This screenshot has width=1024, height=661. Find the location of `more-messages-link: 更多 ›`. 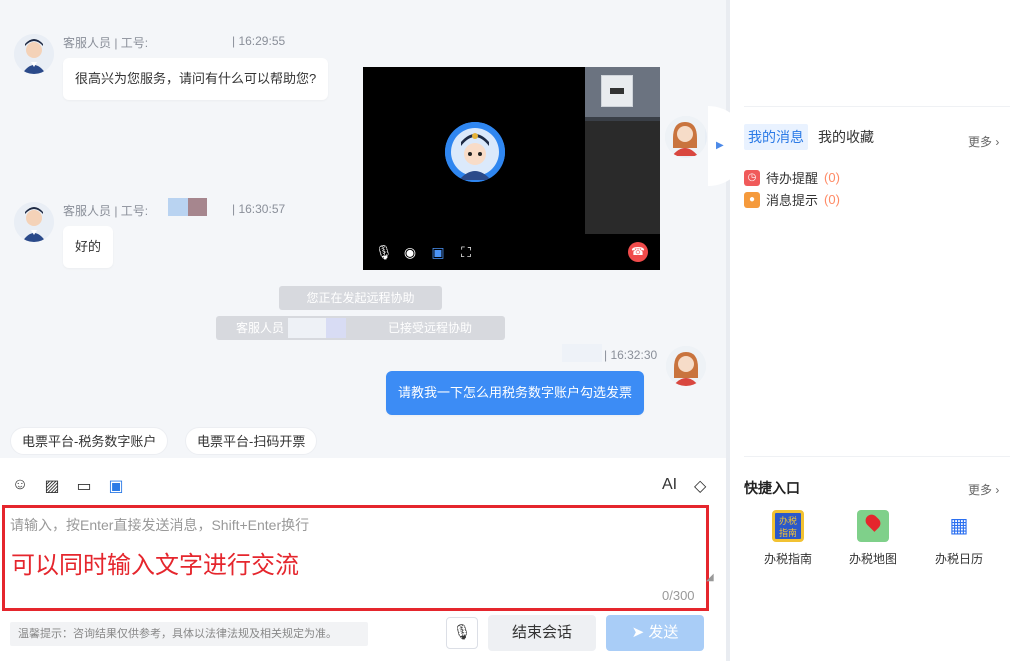

more-messages-link: 更多 › is located at coordinates (983, 141).